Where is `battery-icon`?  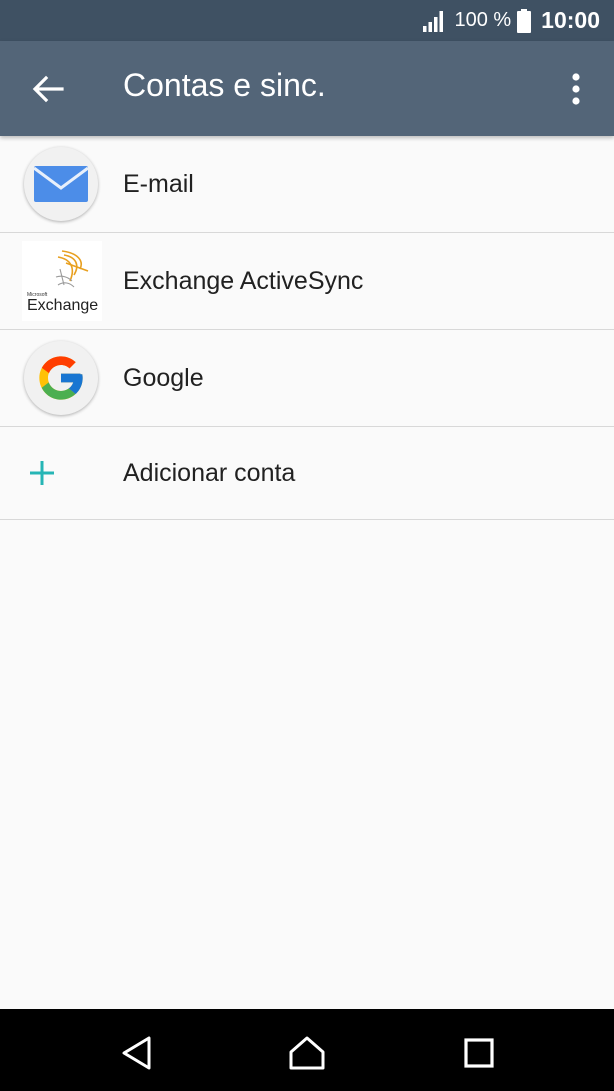
battery-icon is located at coordinates (524, 20).